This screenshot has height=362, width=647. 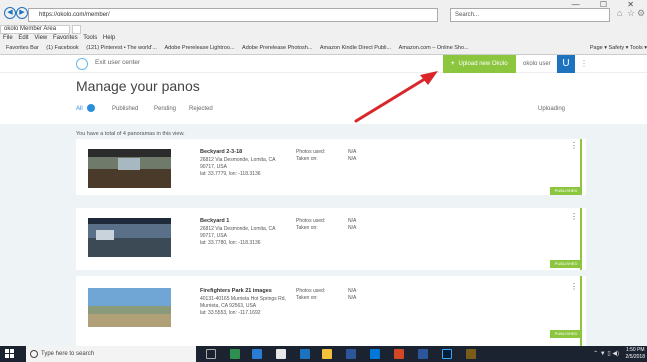 I want to click on pano-title: Beckyard 2-3-18, so click(x=221, y=152).